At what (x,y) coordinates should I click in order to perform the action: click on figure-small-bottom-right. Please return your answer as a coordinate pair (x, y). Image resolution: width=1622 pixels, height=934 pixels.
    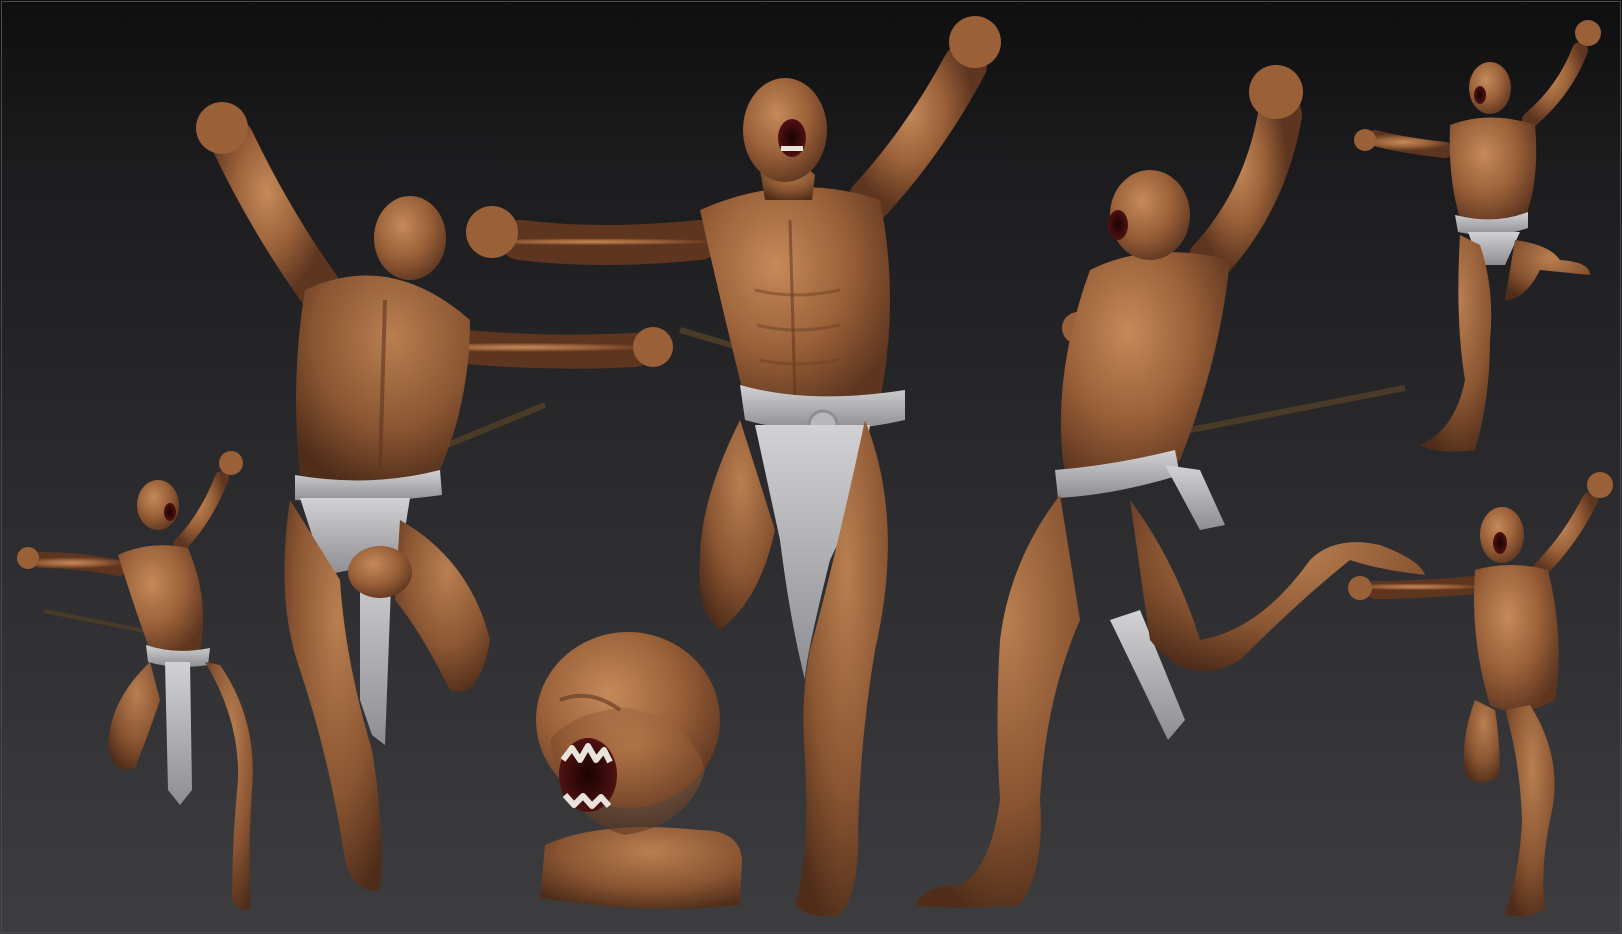
    Looking at the image, I should click on (1480, 694).